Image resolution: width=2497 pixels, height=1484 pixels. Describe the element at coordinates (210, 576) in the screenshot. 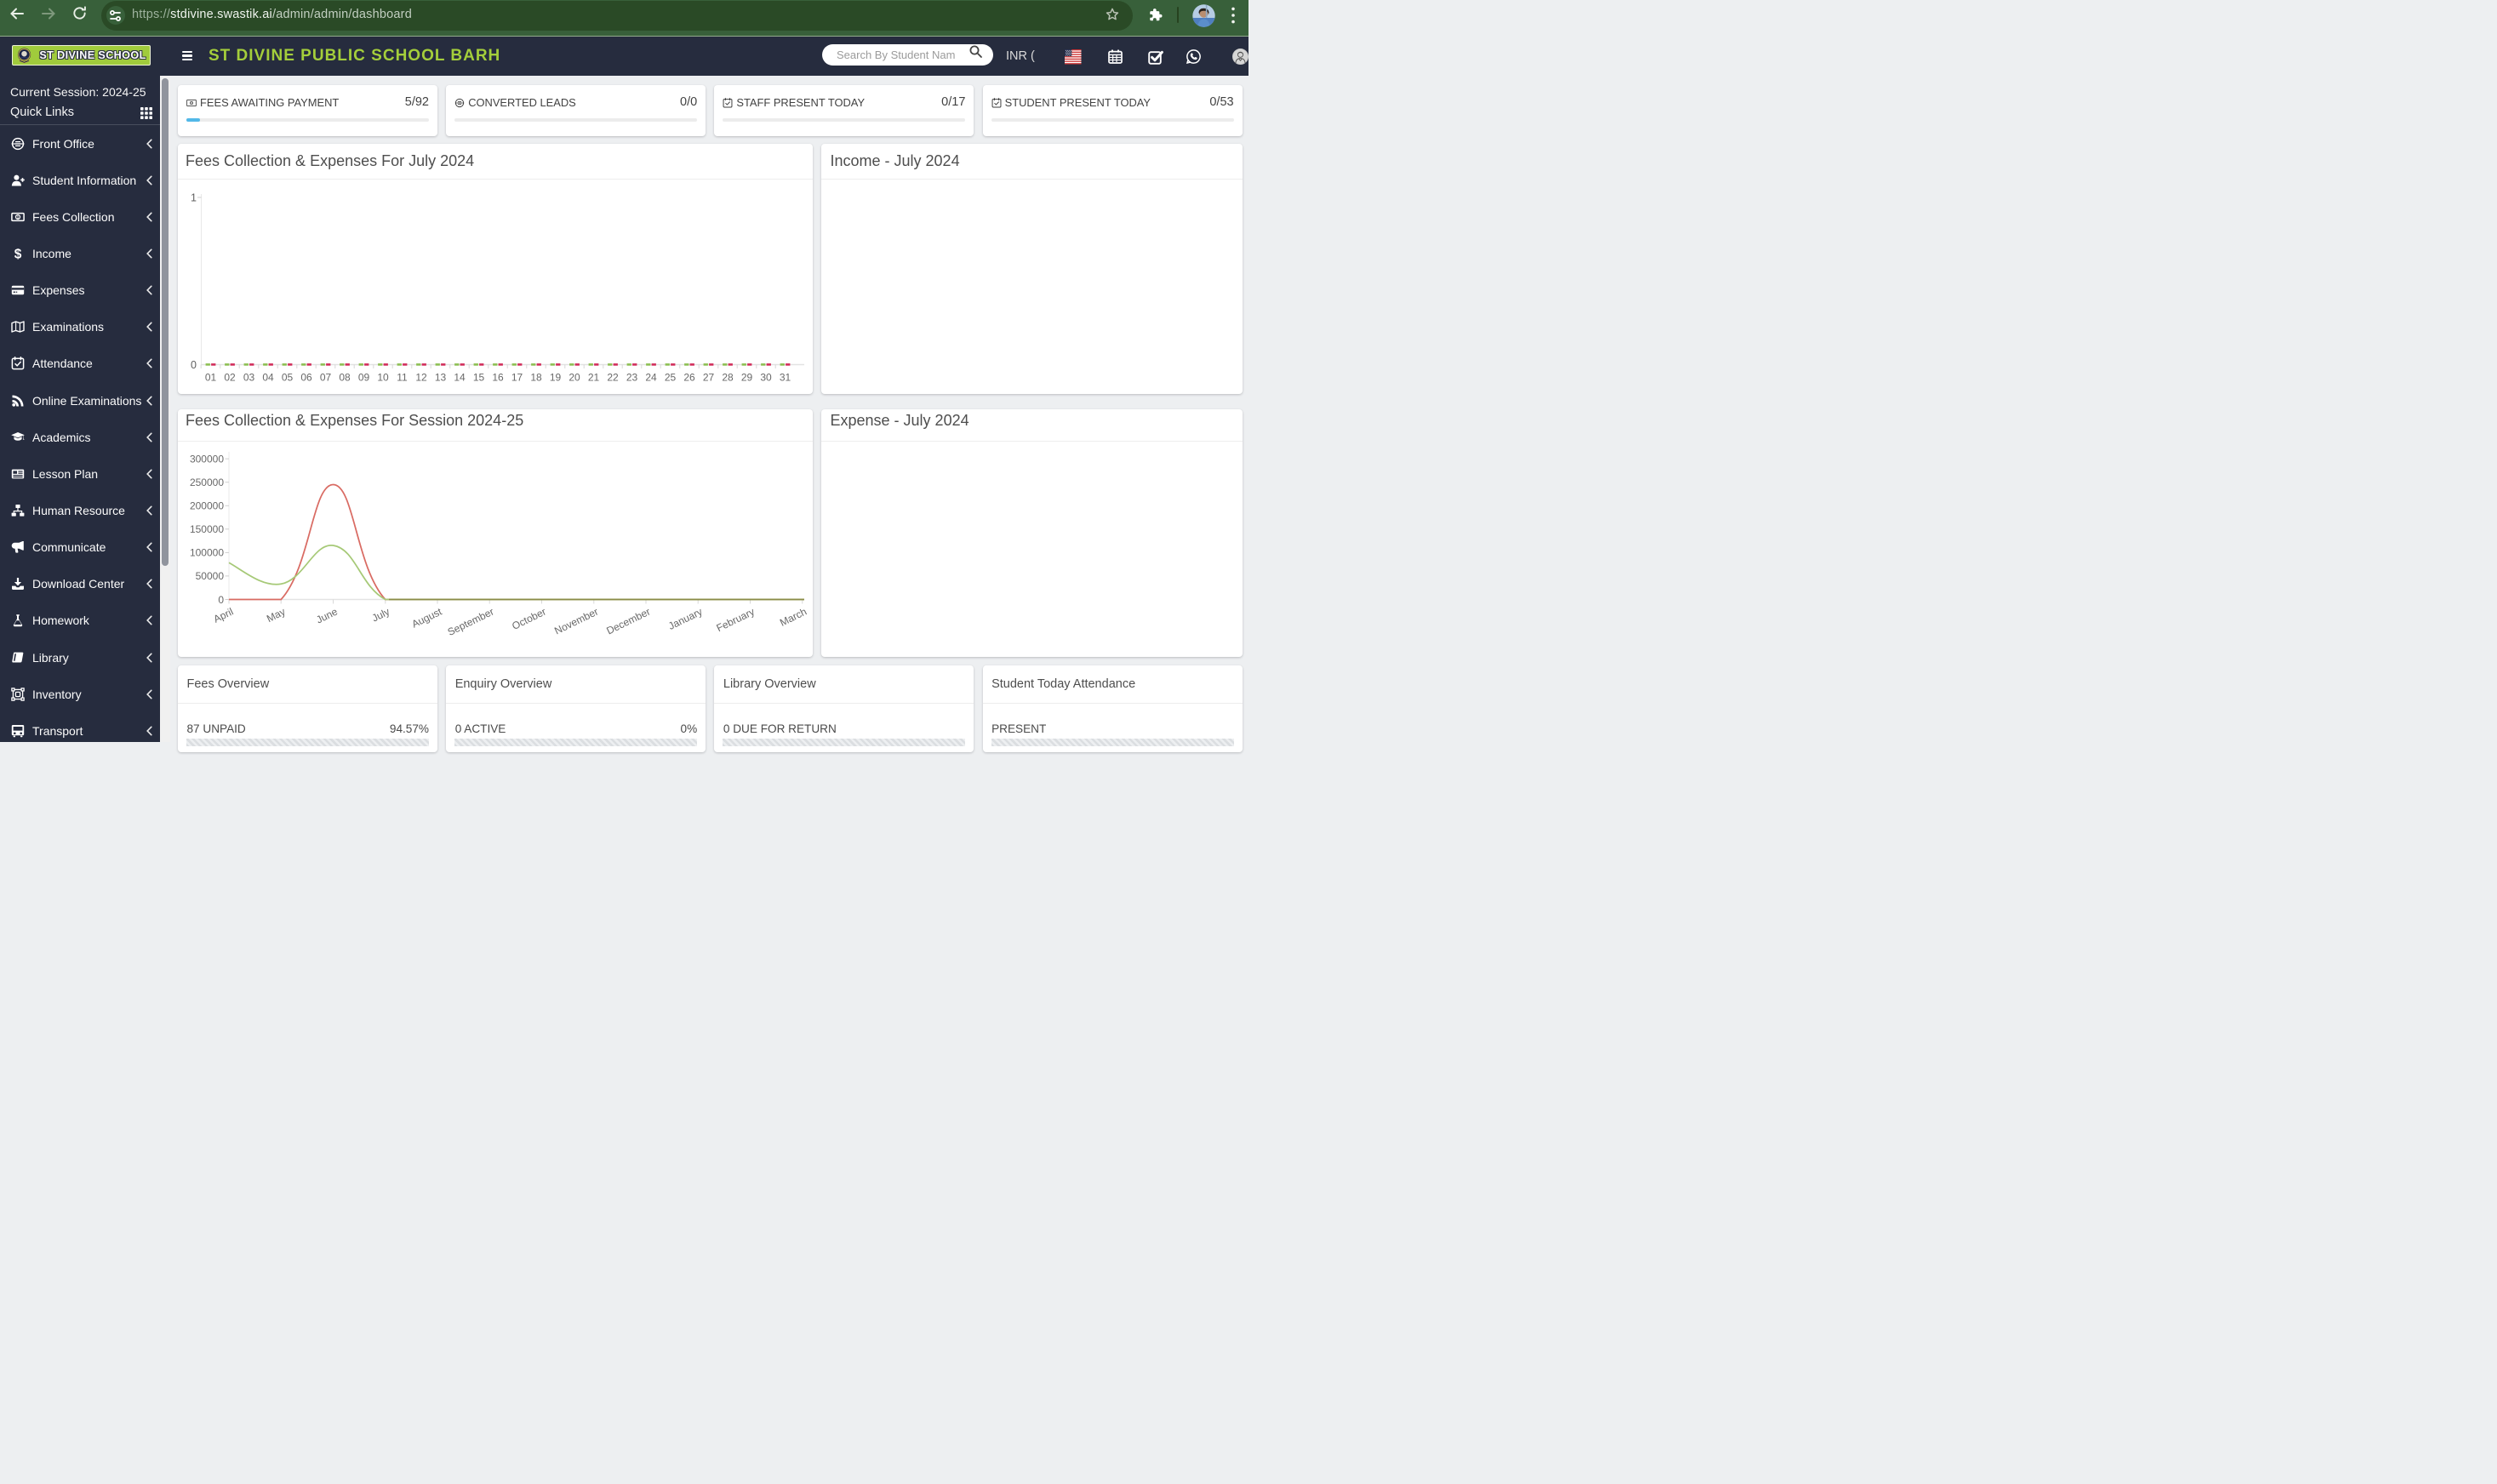

I see `svg-text: 50000` at that location.